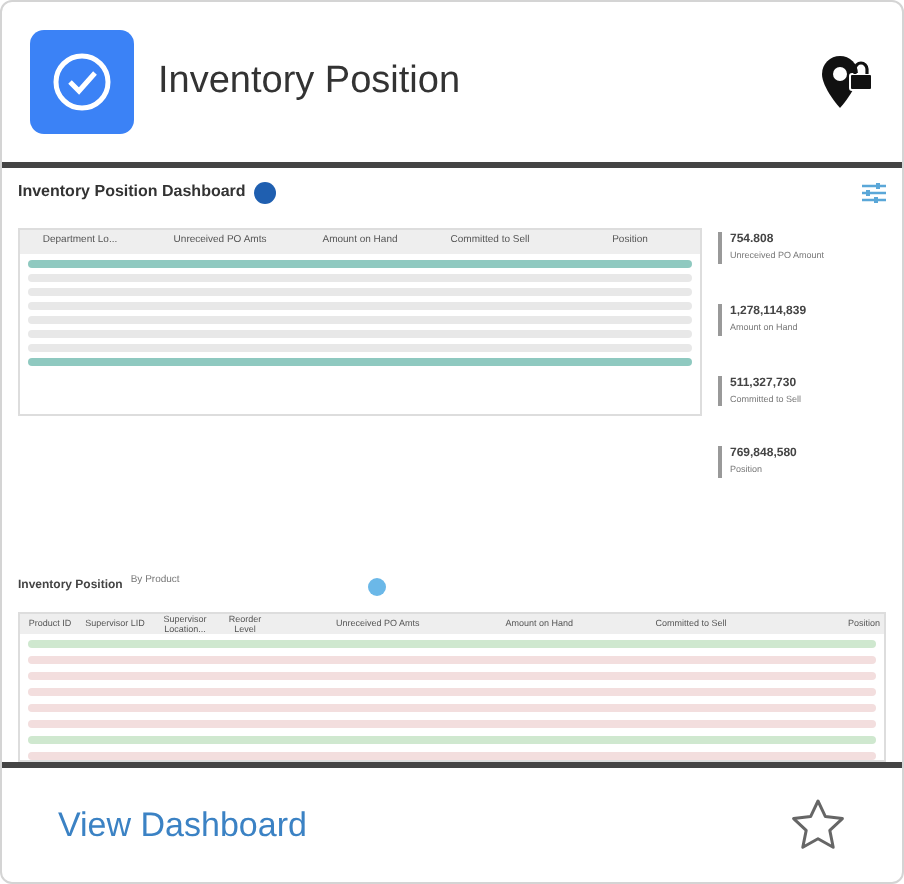  I want to click on location-lock-icon, so click(846, 82).